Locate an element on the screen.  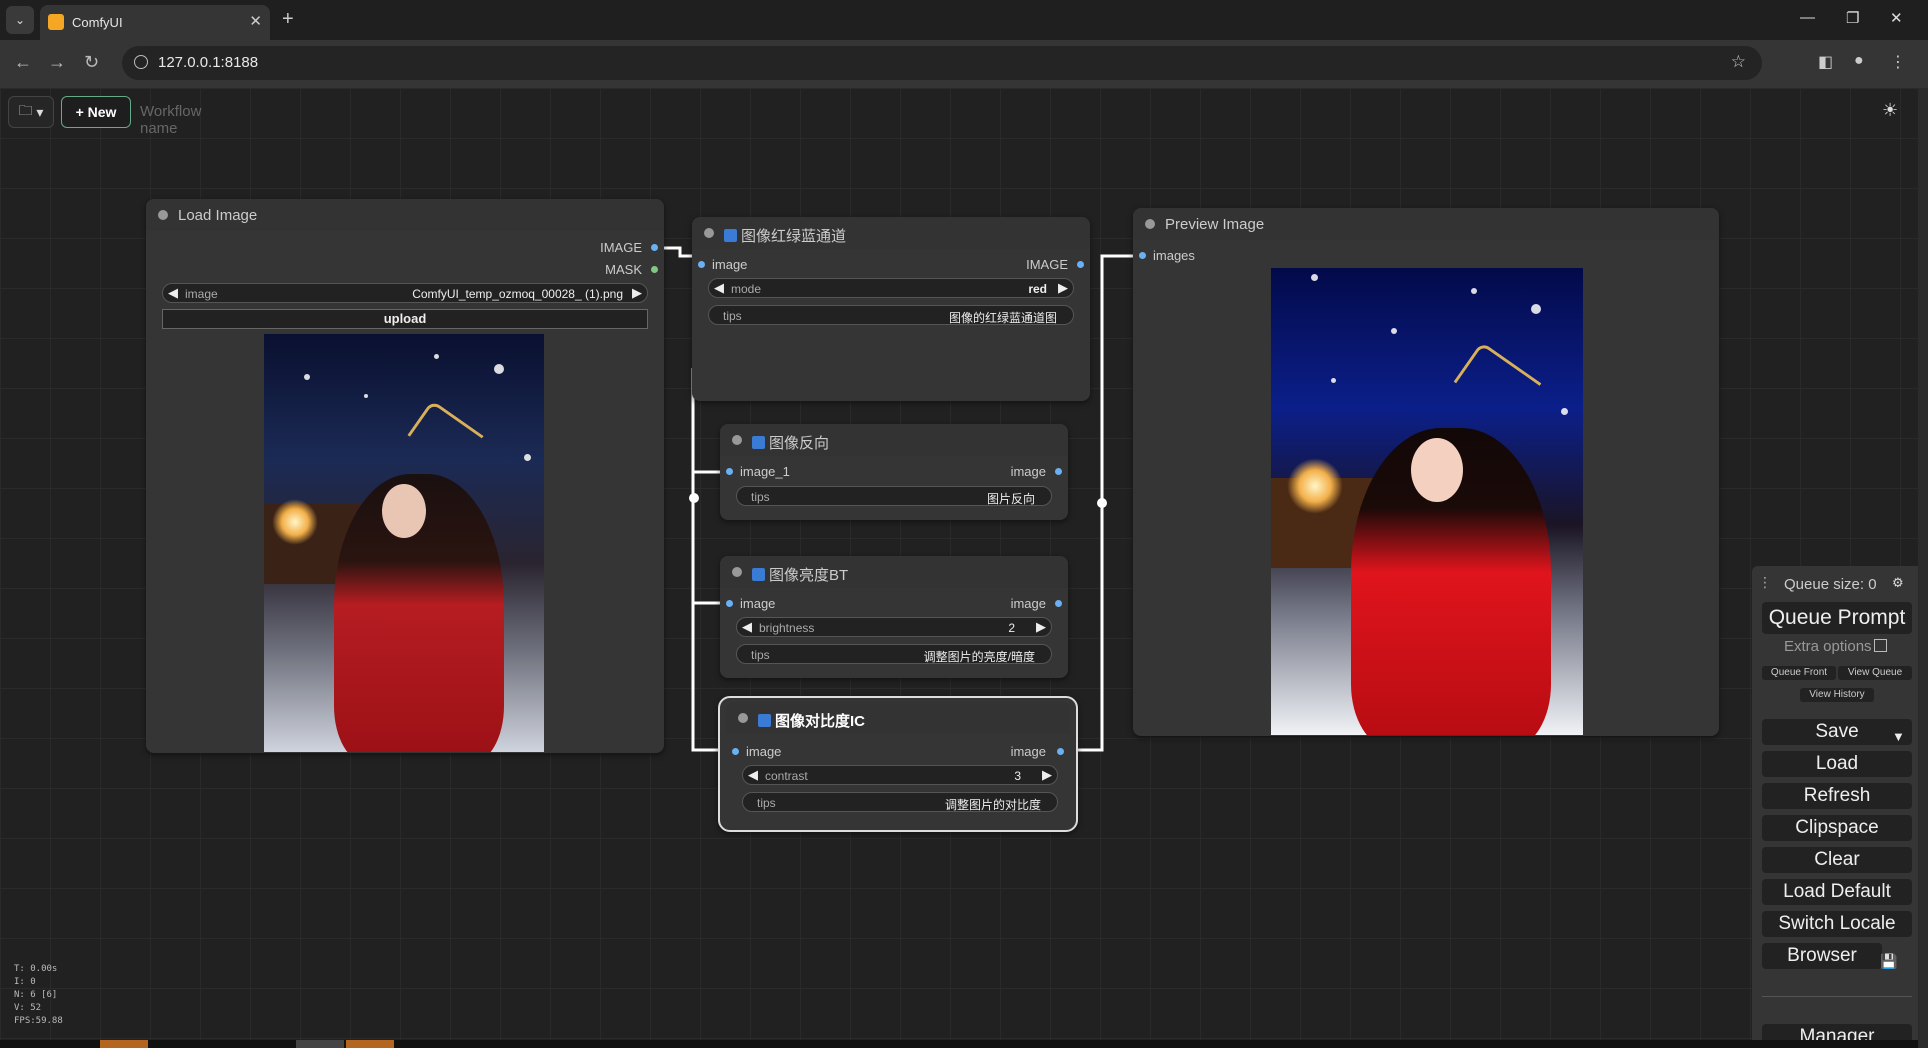
node-badge-icon is located at coordinates (758, 442).